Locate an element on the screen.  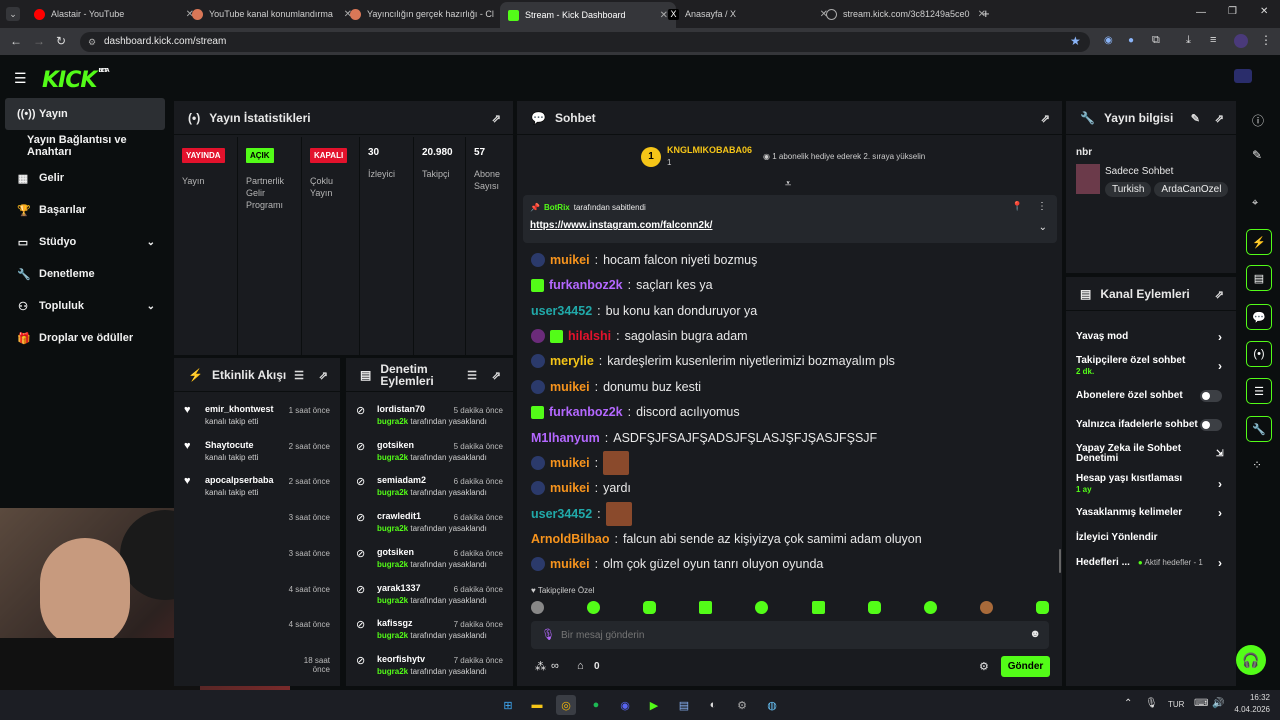
action-raid: İzleyici Yönlendir is located at coordinates (1149, 537).